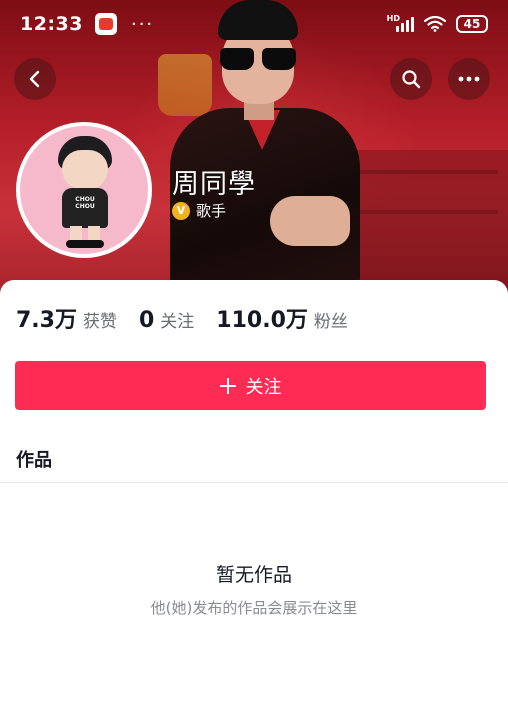 The width and height of the screenshot is (508, 720). I want to click on avatar: CHOU CHOU, so click(84, 190).